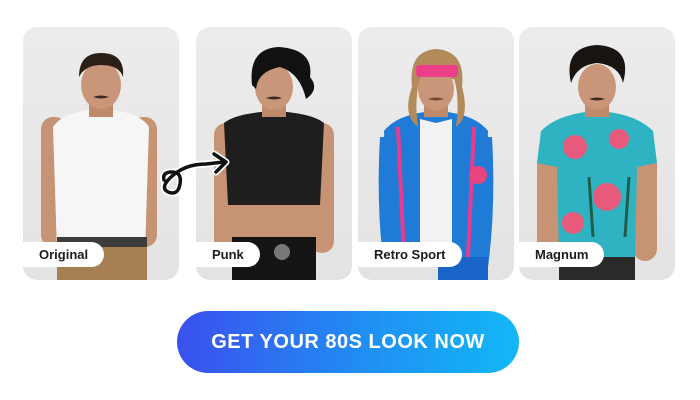 The image size is (700, 400). Describe the element at coordinates (597, 153) in the screenshot. I see `look-card-magnum: Magnum` at that location.